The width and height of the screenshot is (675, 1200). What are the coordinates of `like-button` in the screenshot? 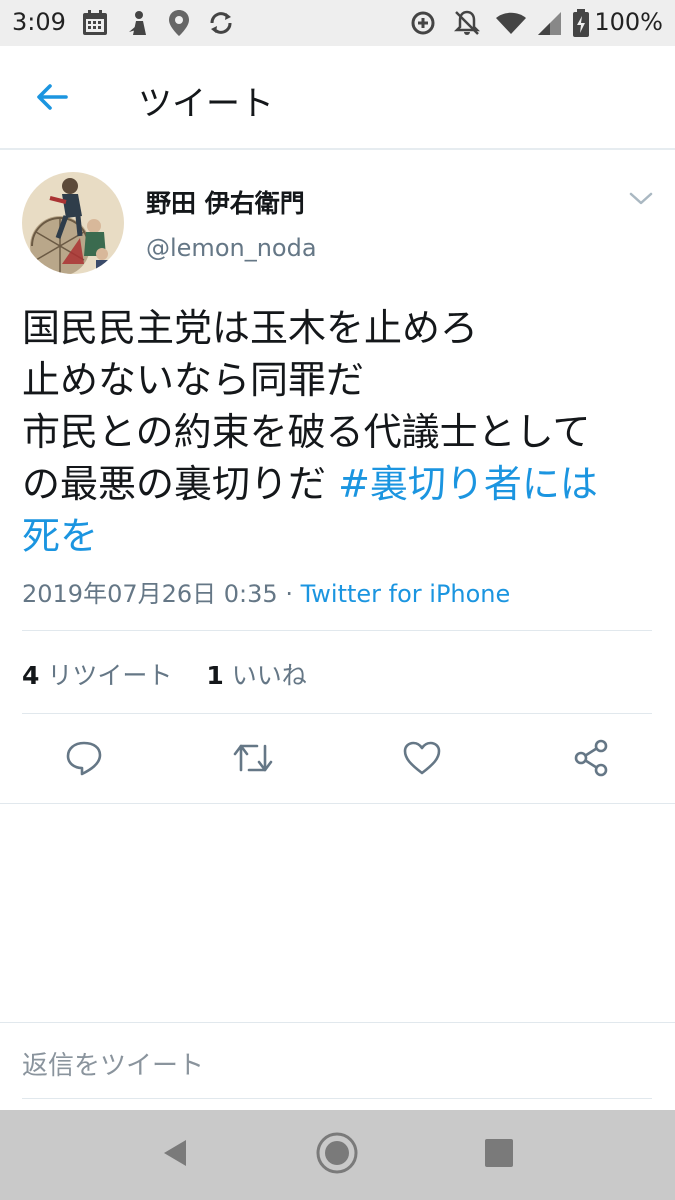 It's located at (422, 760).